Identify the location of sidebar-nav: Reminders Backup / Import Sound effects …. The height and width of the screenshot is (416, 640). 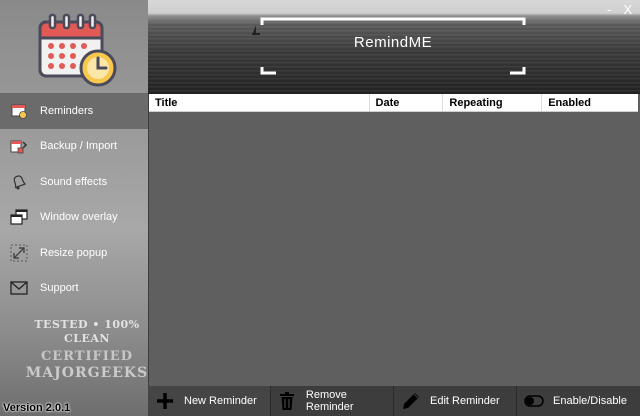
(74, 199).